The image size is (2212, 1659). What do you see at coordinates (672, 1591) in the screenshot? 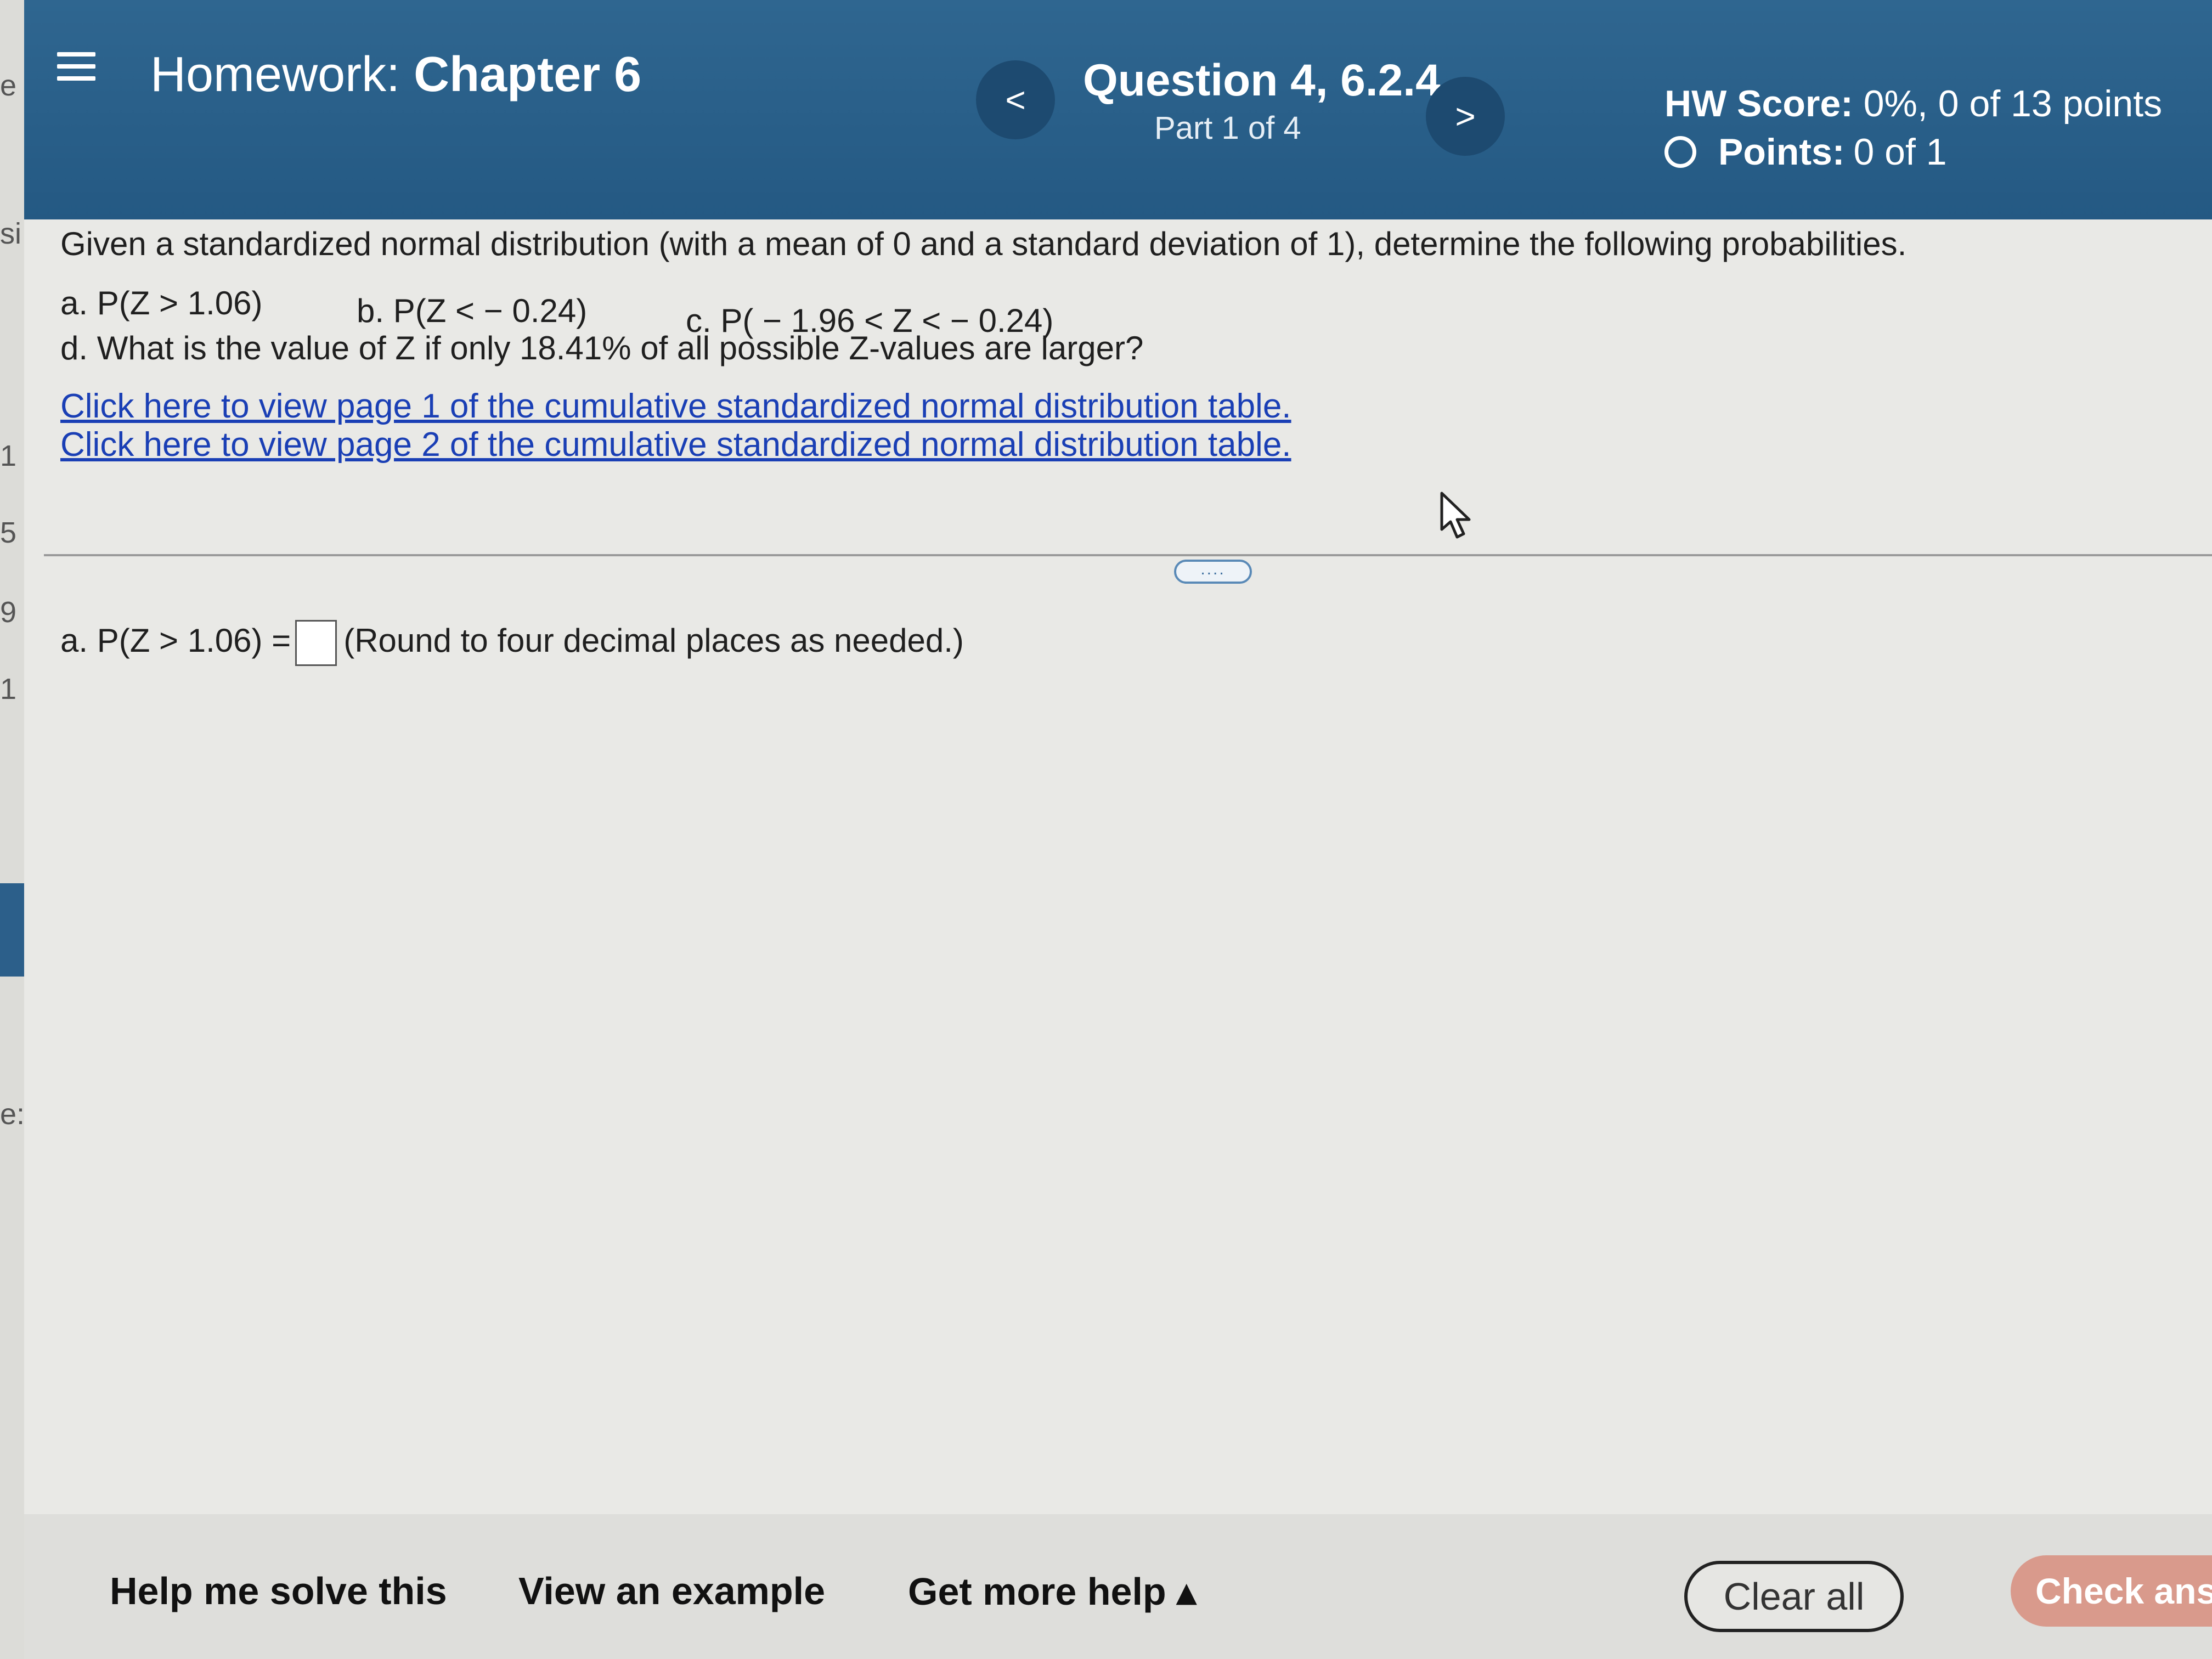
I see `view-example-button: View an example` at bounding box center [672, 1591].